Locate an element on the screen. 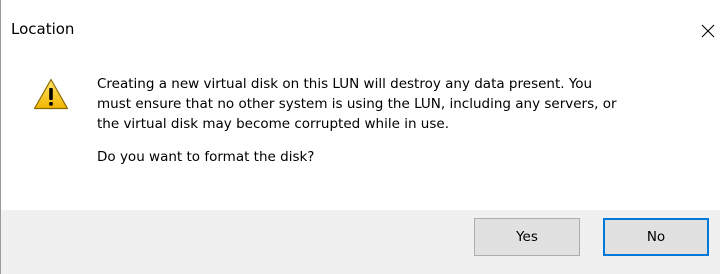  close-button is located at coordinates (707, 31).